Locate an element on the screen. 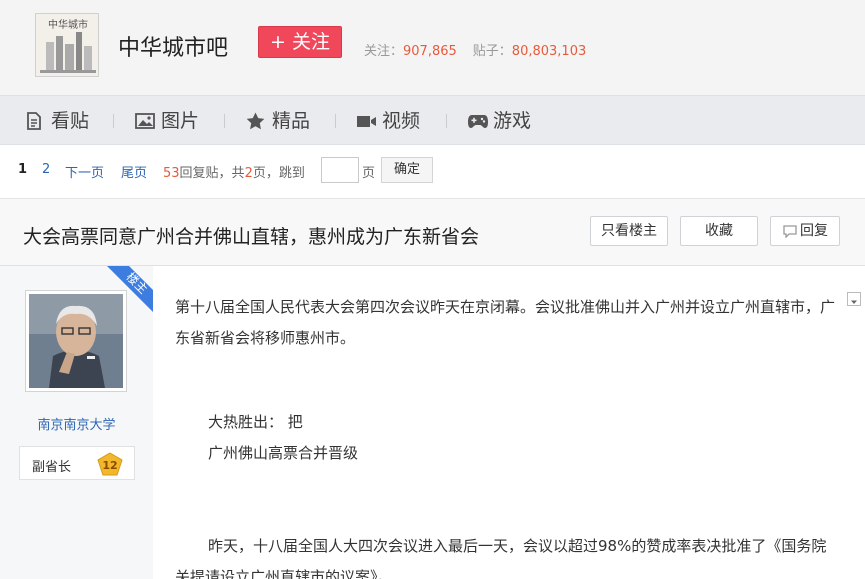  author-name: 南京南京大学 is located at coordinates (76, 423).